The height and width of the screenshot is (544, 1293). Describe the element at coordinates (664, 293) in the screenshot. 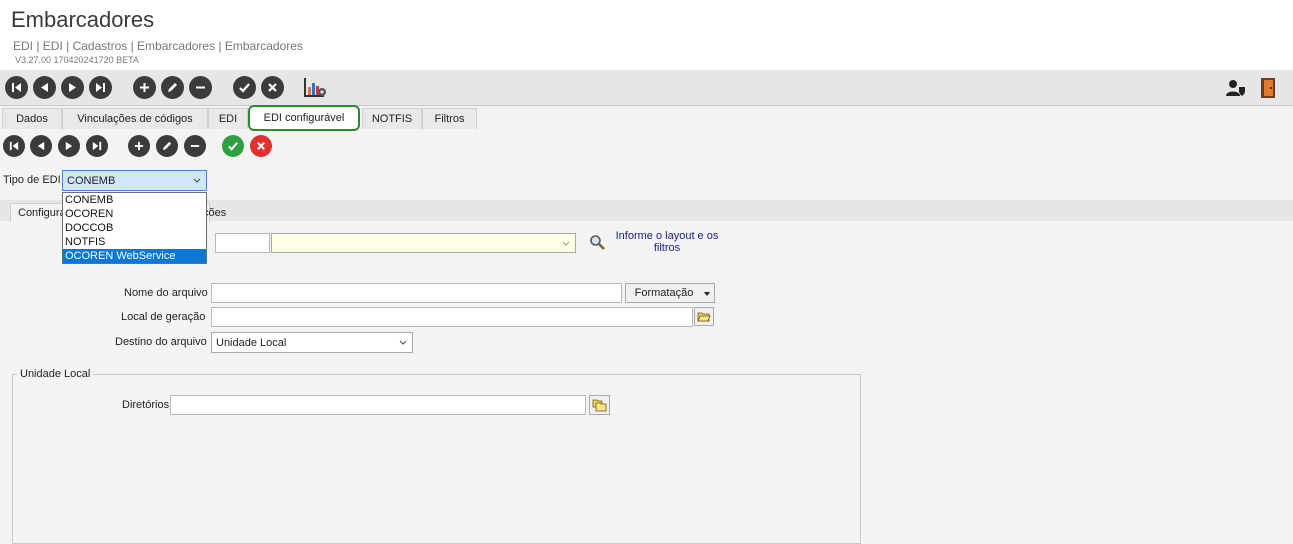

I see `formatacao-label: Formatação` at that location.